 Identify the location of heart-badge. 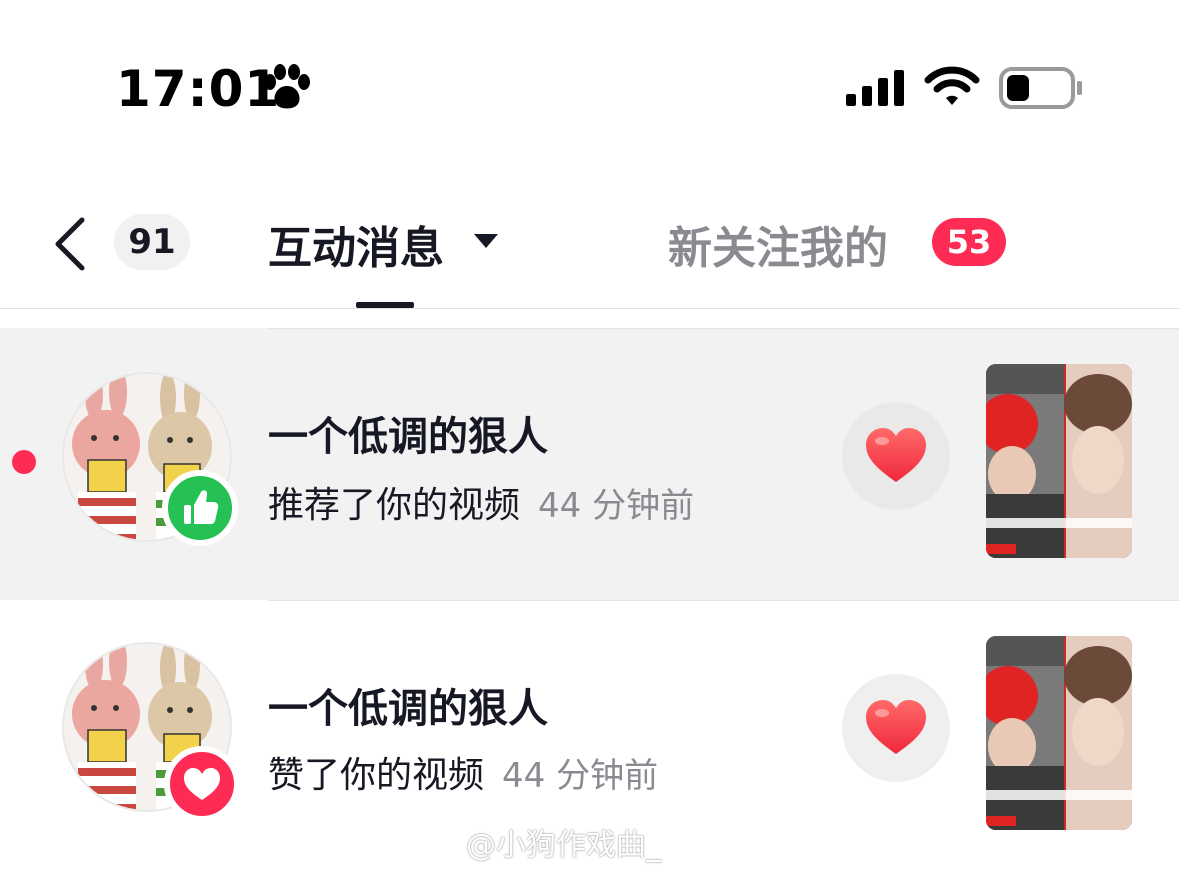
(202, 784).